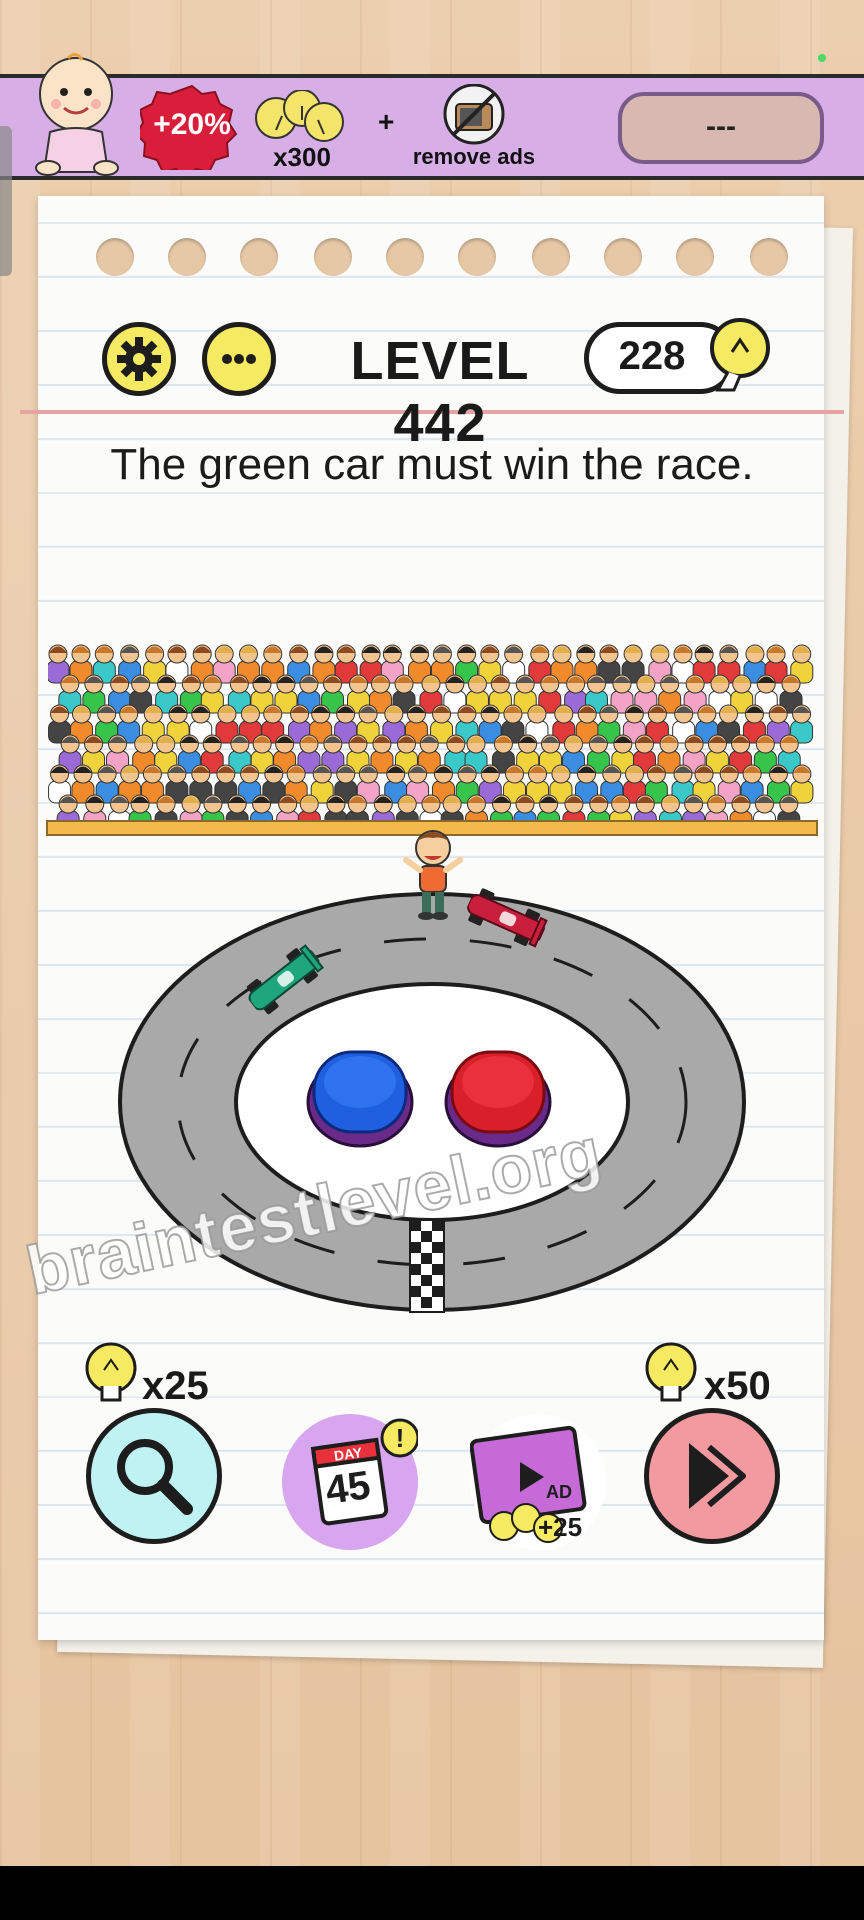 The height and width of the screenshot is (1920, 864). I want to click on skip-level-button, so click(712, 1476).